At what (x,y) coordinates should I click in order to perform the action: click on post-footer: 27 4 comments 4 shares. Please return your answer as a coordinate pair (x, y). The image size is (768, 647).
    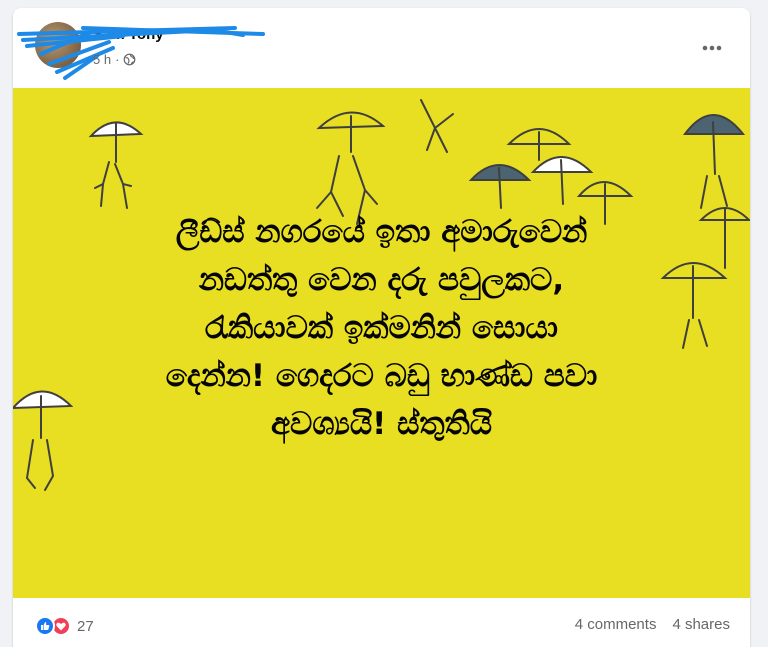
    Looking at the image, I should click on (381, 622).